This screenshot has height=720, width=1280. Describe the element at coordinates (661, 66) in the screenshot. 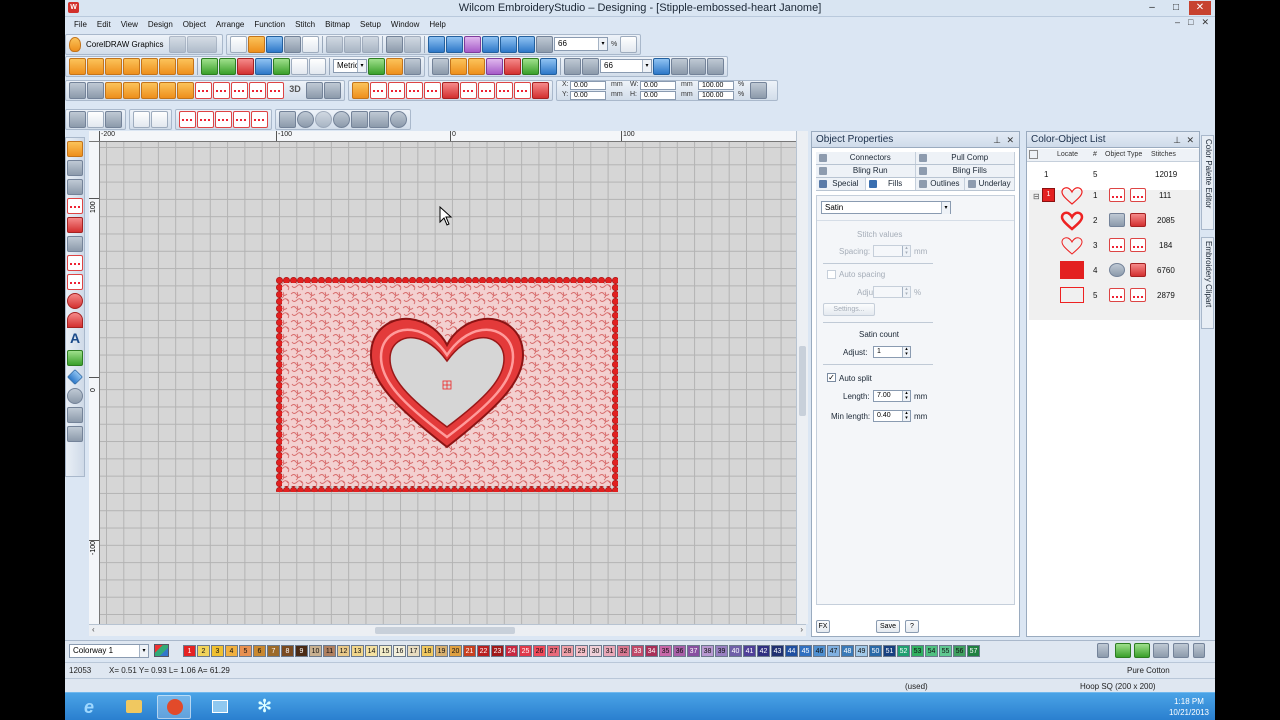

I see `zoom-in-icon` at that location.